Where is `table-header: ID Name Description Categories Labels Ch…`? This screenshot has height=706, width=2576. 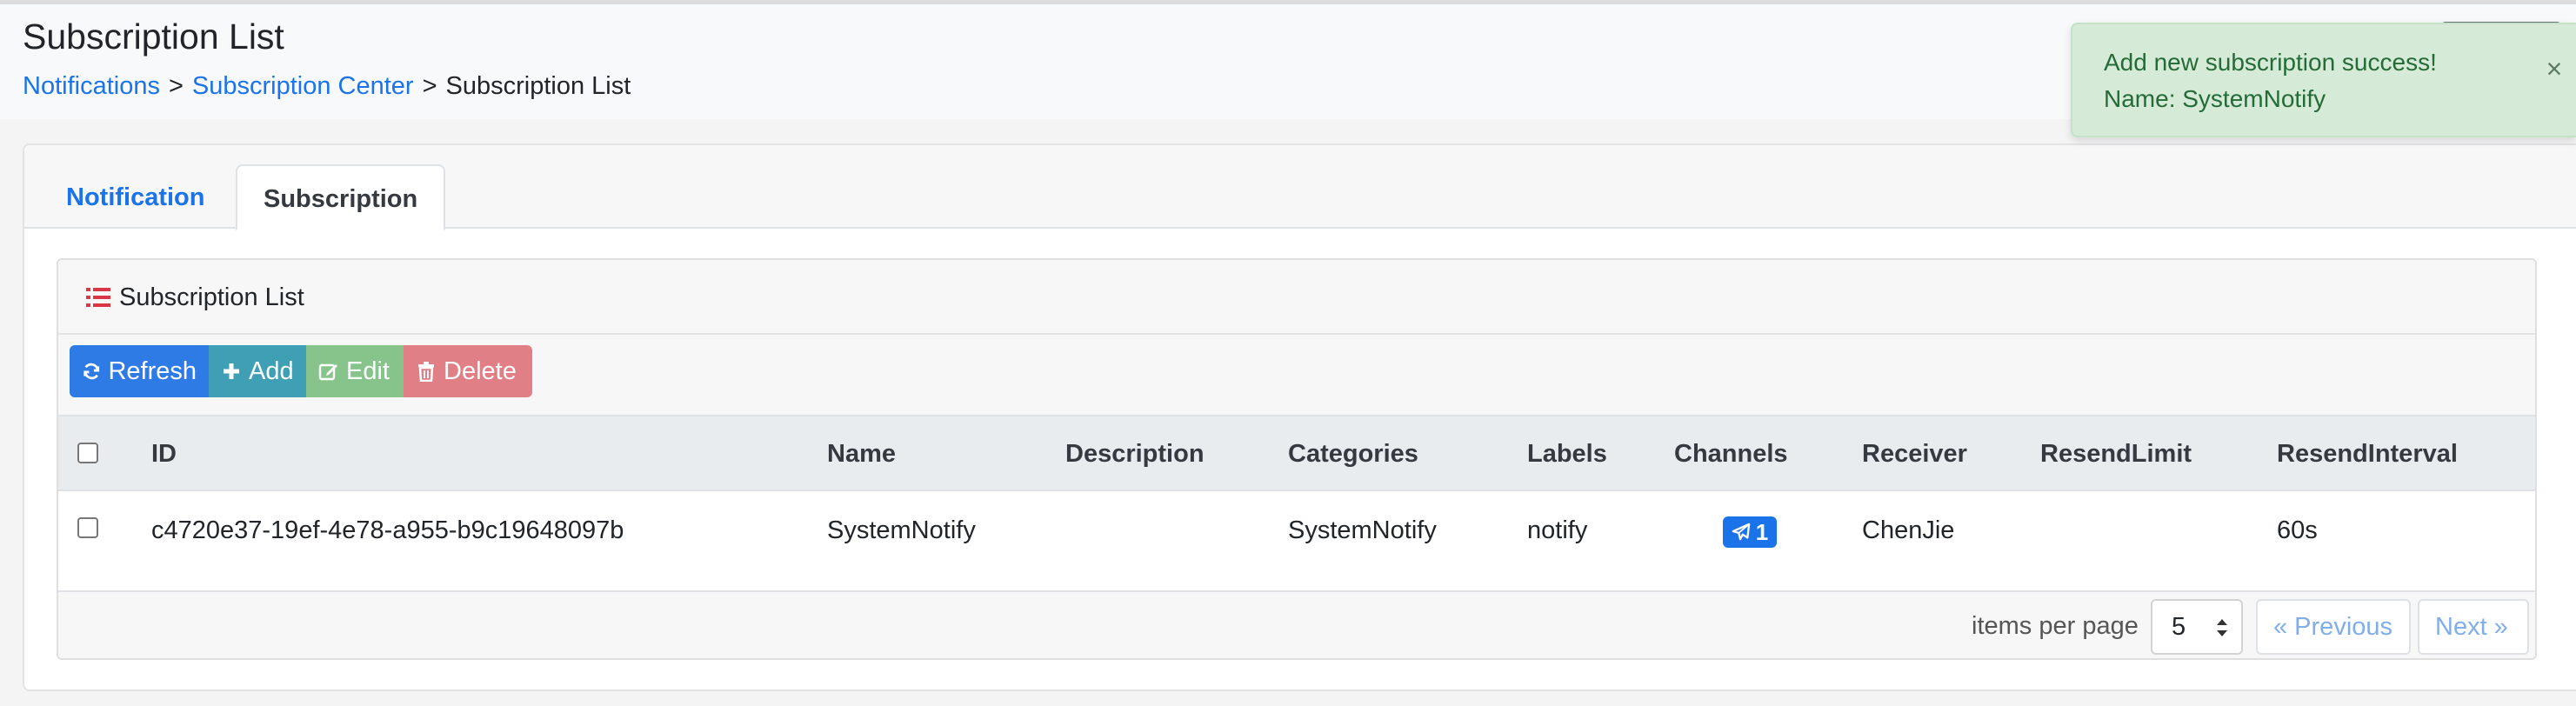 table-header: ID Name Description Categories Labels Ch… is located at coordinates (1296, 453).